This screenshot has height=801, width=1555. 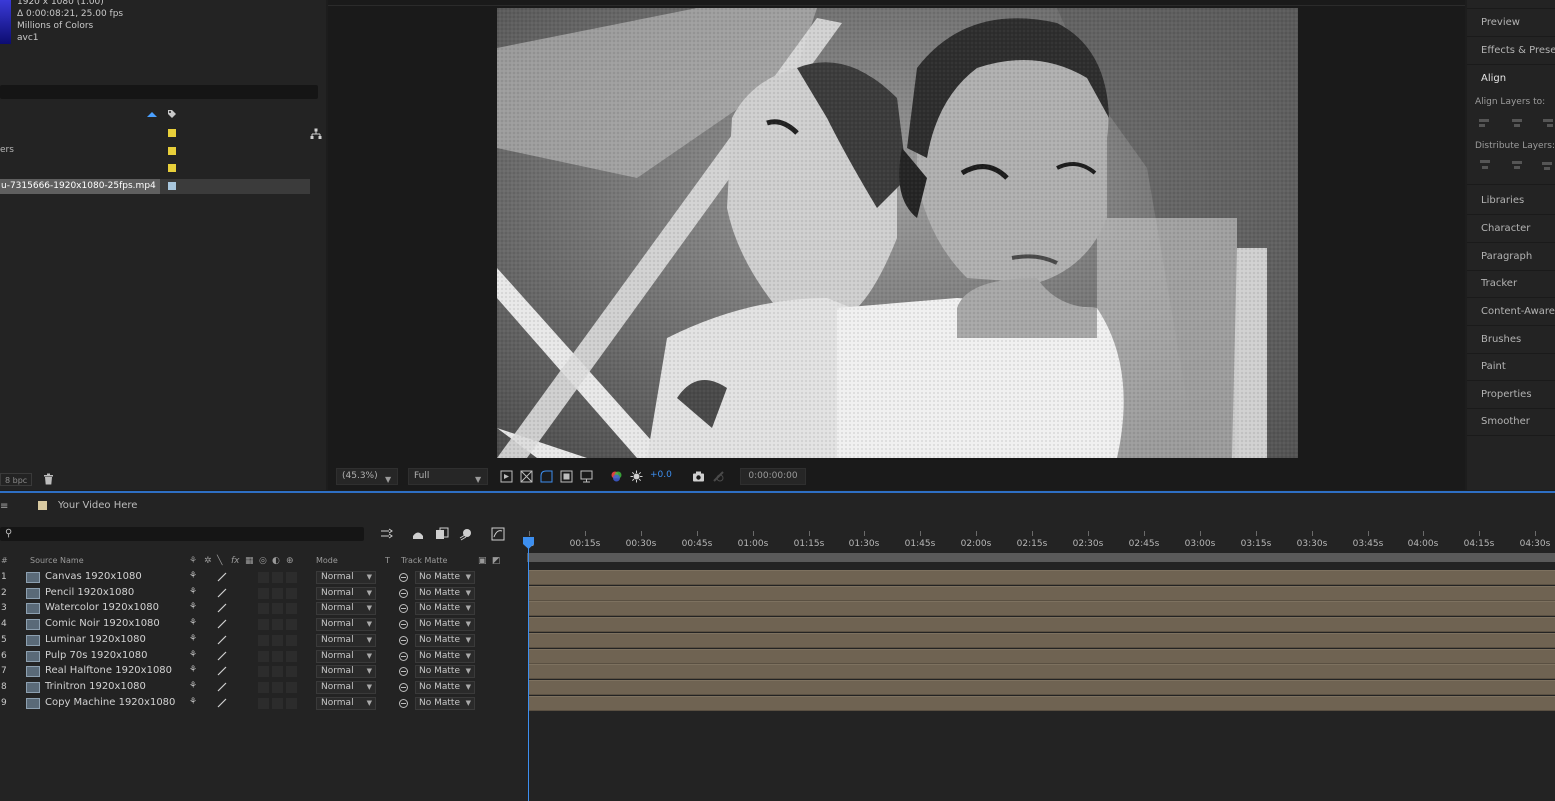 I want to click on layer-row: 8 Trinitron 1920x1080 ⚘ Normal ▼ No Matte ▼, so click(x=261, y=687).